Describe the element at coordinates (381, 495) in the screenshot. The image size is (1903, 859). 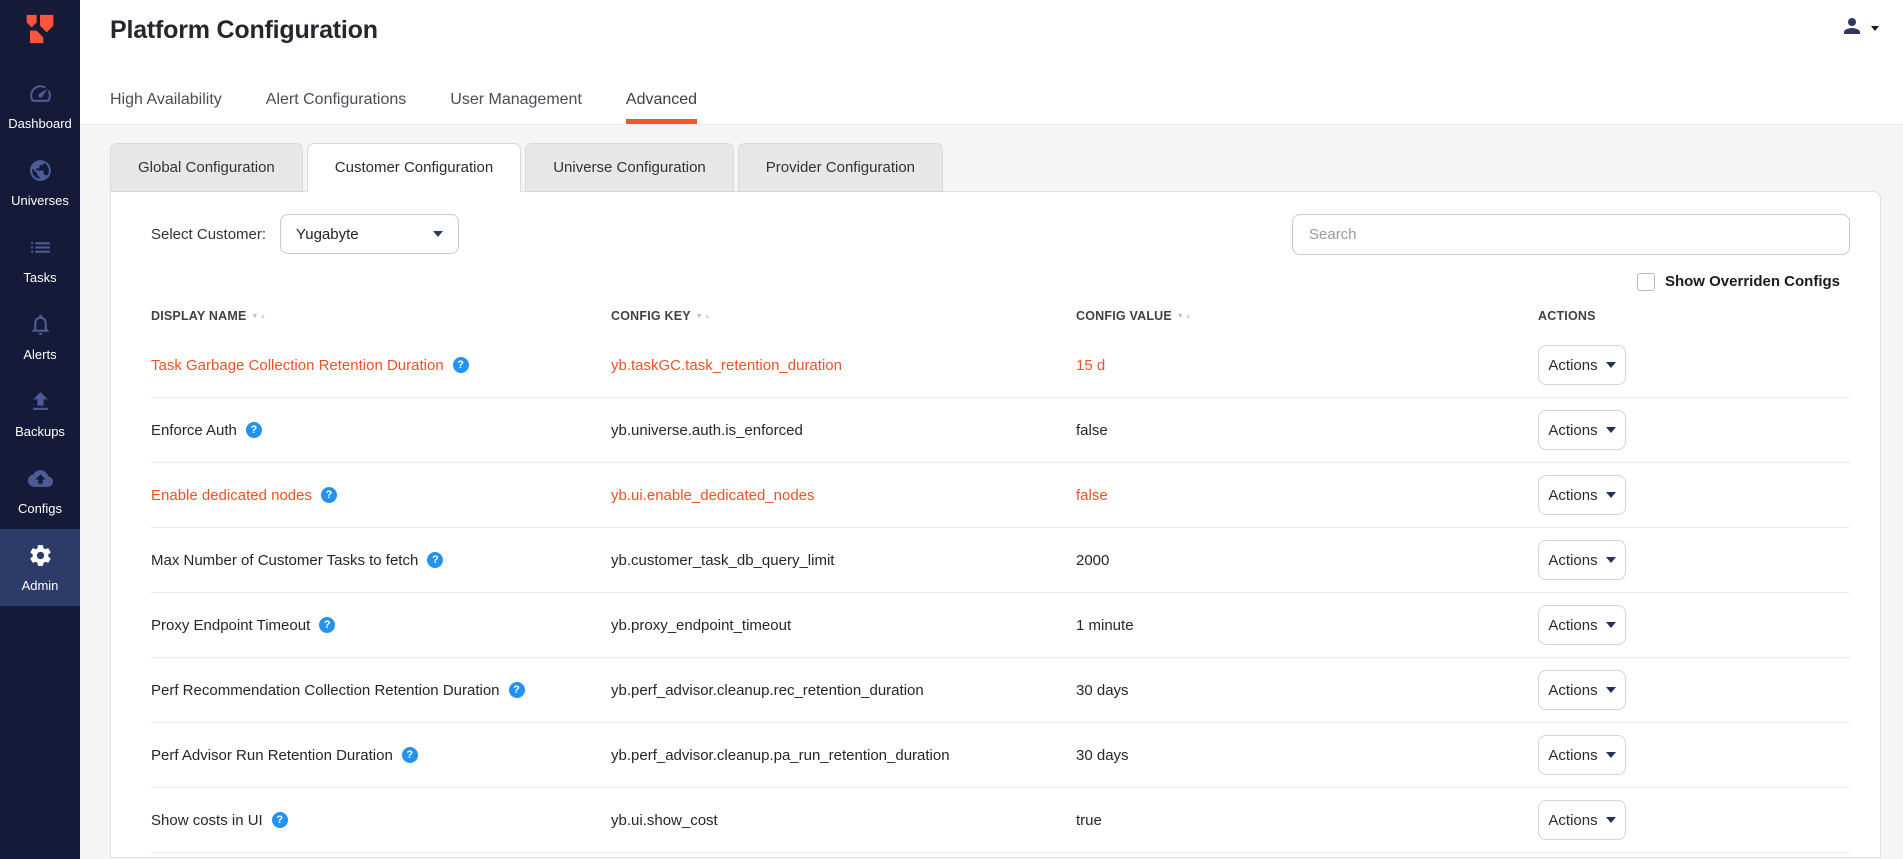
I see `display-name-cell: Enable dedicated nodes?` at that location.